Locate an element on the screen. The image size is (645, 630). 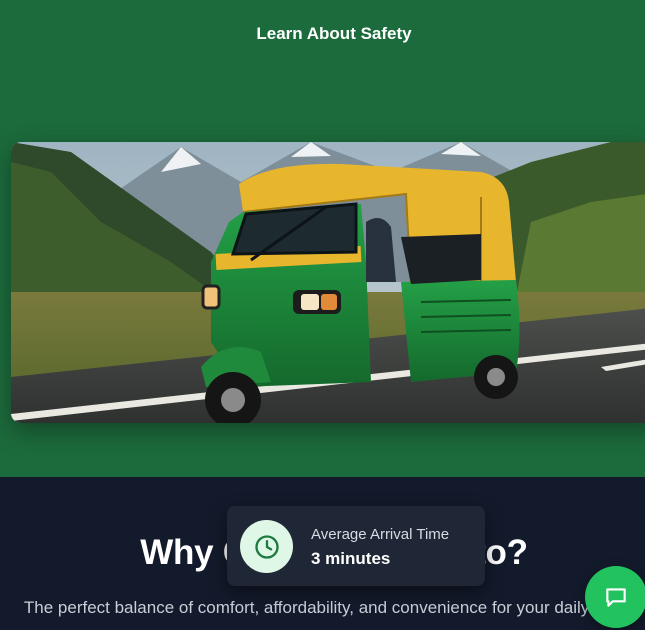
toast-label: Average Arrival Time is located at coordinates (380, 534).